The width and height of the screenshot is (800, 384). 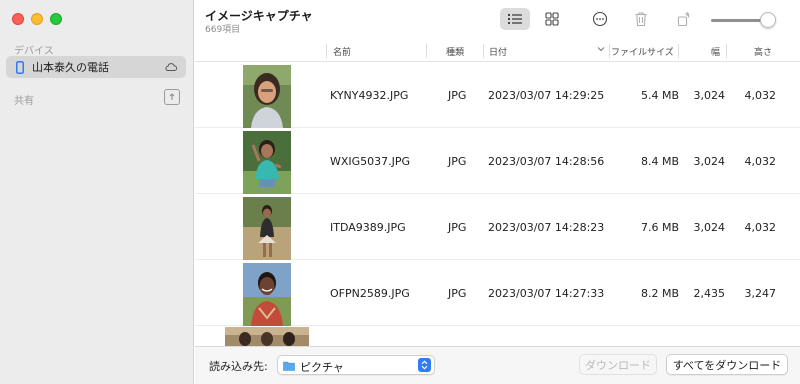 I want to click on file-name: KYNY4932.JPG, so click(x=369, y=95).